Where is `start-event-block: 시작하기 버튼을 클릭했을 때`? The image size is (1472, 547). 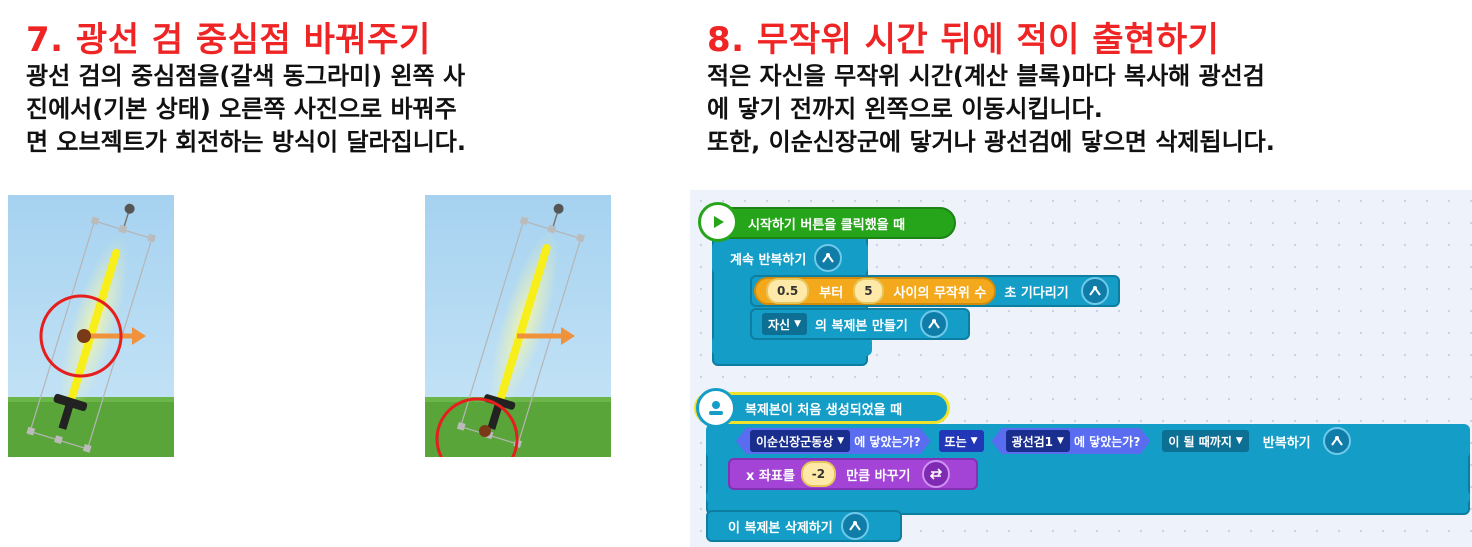
start-event-block: 시작하기 버튼을 클릭했을 때 is located at coordinates (828, 223).